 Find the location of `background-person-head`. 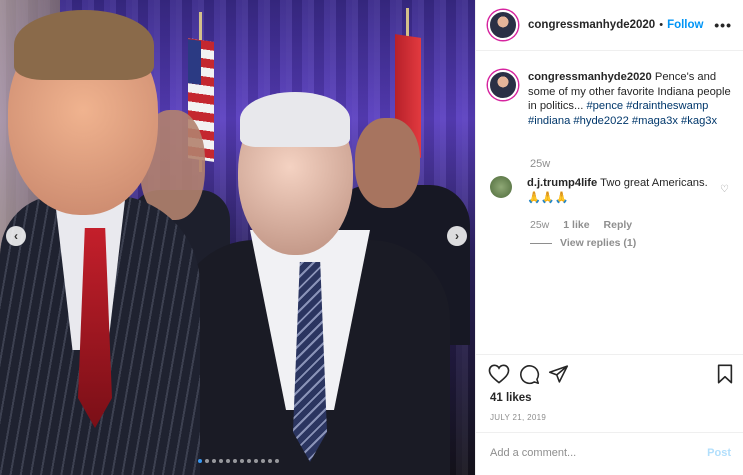

background-person-head is located at coordinates (387, 163).